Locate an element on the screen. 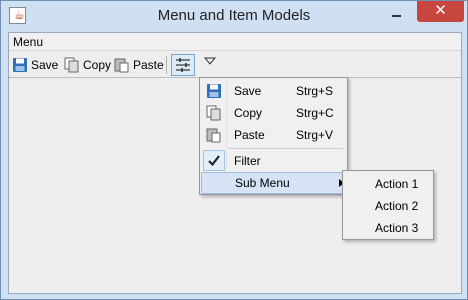 The height and width of the screenshot is (300, 468). copy-button: Copy is located at coordinates (87, 65).